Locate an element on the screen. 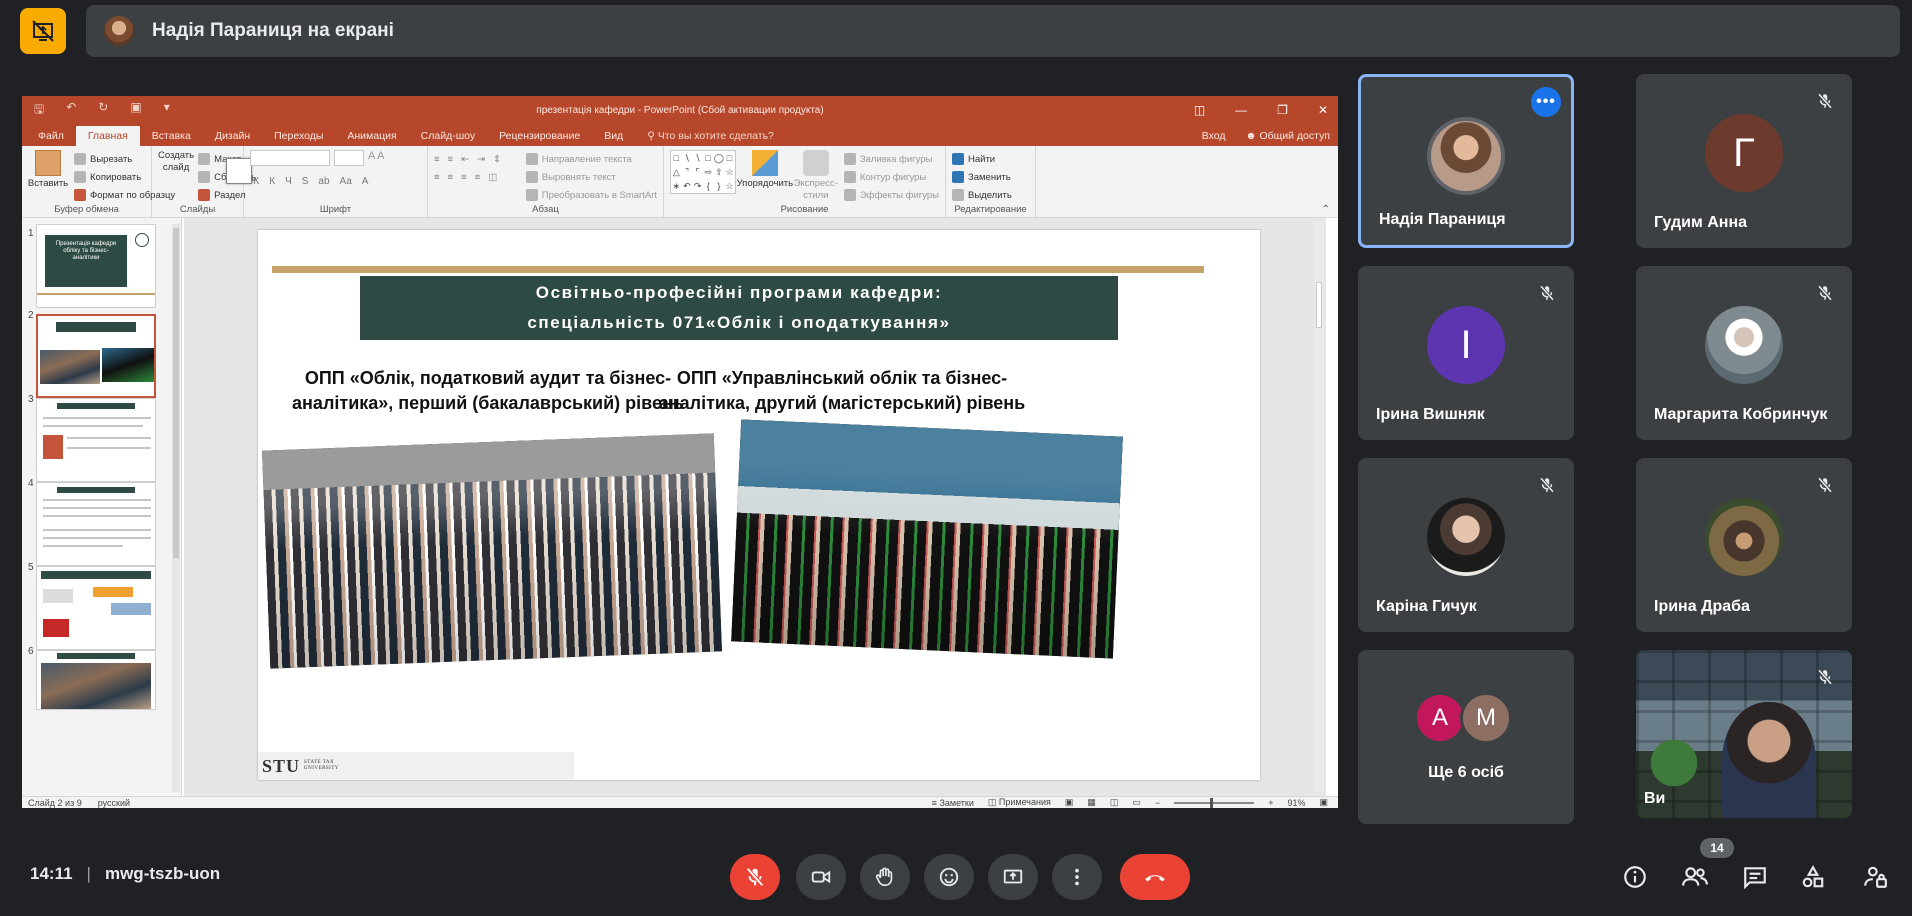  meeting-code: mwg-tszb-uon is located at coordinates (162, 874).